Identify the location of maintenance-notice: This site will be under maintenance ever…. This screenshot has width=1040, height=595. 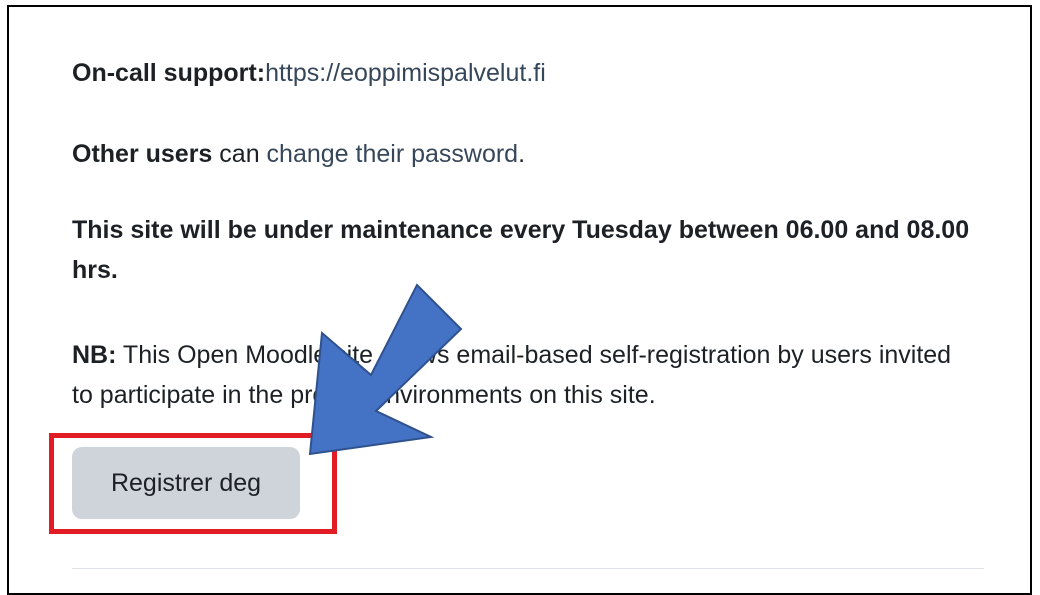
(521, 250).